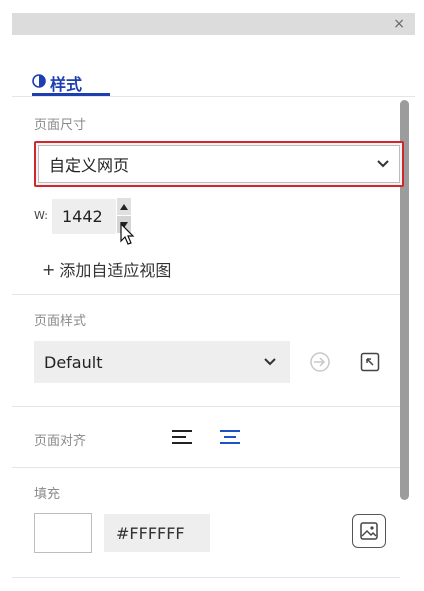 This screenshot has height=591, width=424. Describe the element at coordinates (66, 84) in the screenshot. I see `tab-style-label: 样式` at that location.